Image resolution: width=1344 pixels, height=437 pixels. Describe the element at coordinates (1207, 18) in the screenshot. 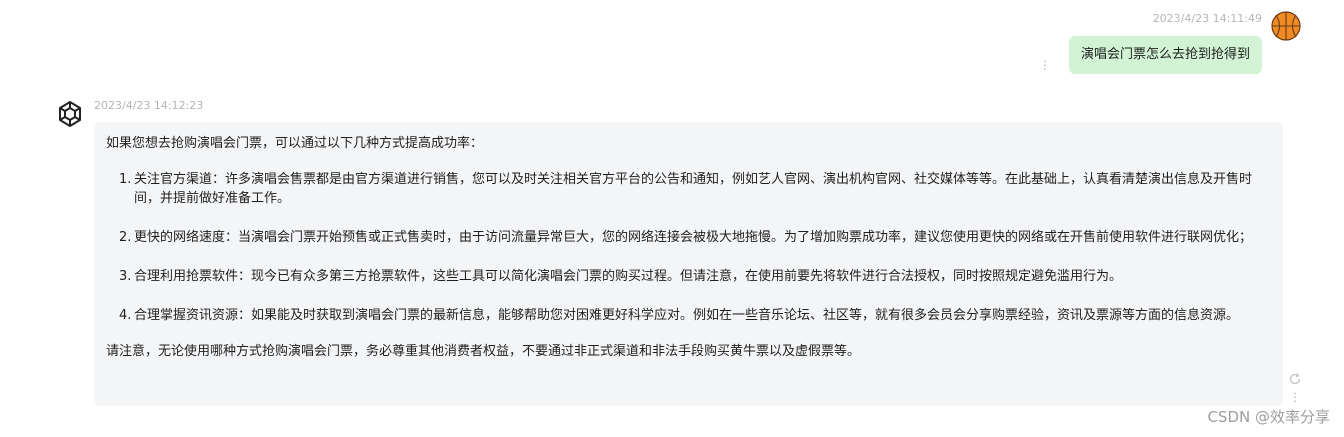

I see `user-message-timestamp: 2023/4/23 14:11:49` at that location.